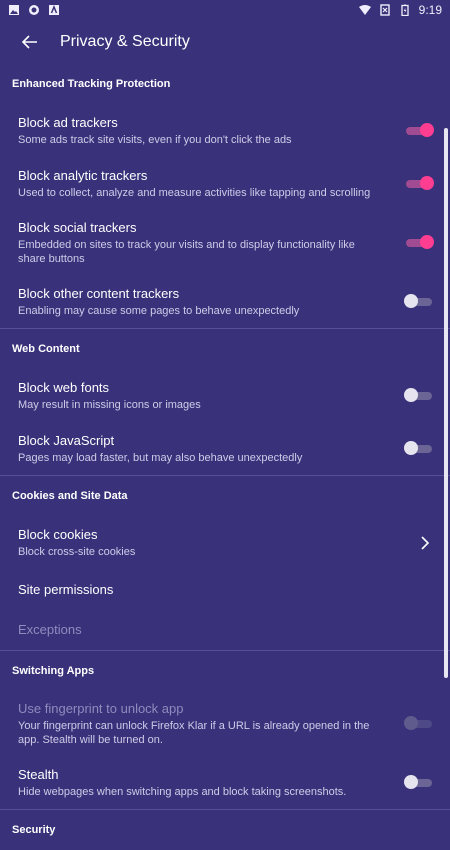  What do you see at coordinates (384, 10) in the screenshot?
I see `sim-icon` at bounding box center [384, 10].